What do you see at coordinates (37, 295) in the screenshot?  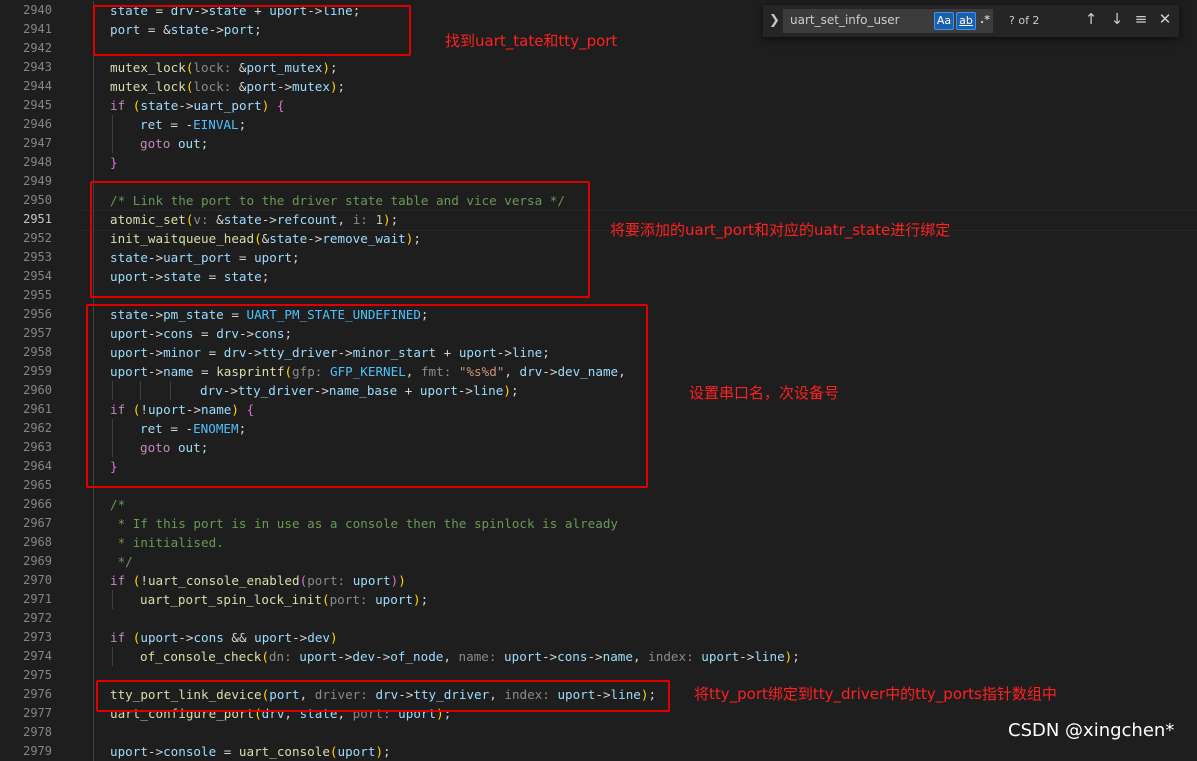 I see `line-number: 2955` at bounding box center [37, 295].